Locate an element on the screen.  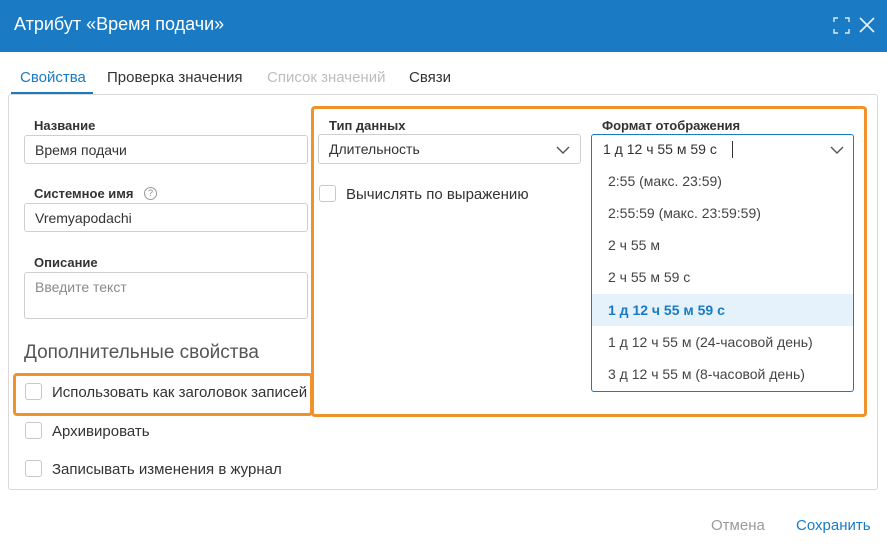
archive-checkbox is located at coordinates (33, 430).